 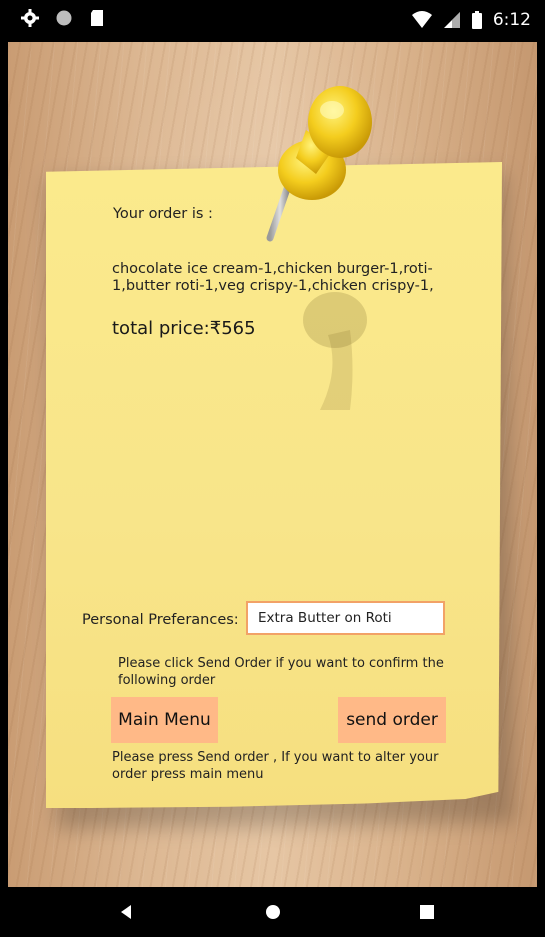 What do you see at coordinates (422, 20) in the screenshot?
I see `wifi-icon` at bounding box center [422, 20].